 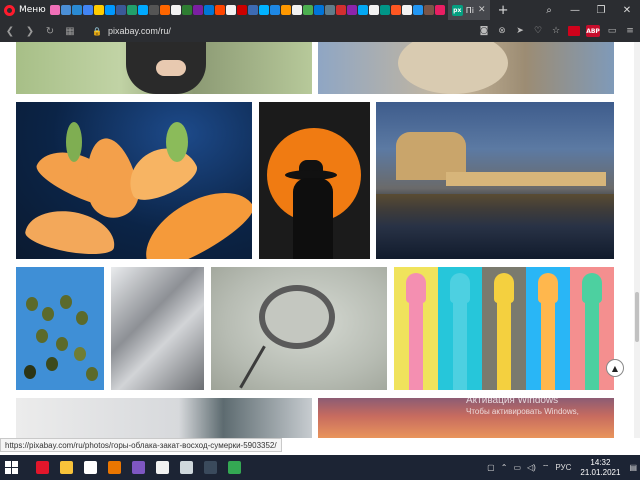 What do you see at coordinates (504, 467) in the screenshot?
I see `chevron-up-icon: ⌃` at bounding box center [504, 467].